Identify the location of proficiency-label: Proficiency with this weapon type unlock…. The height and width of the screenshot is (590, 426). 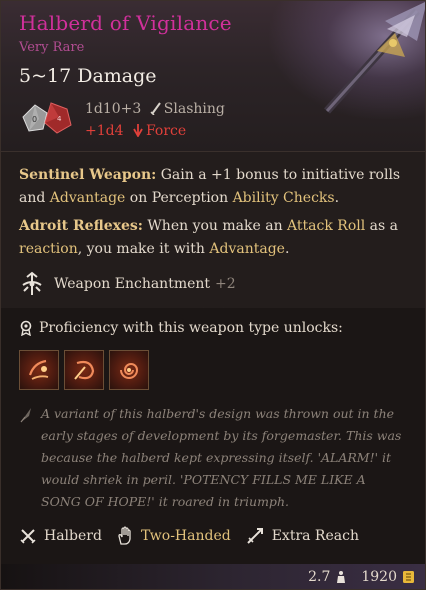
(191, 328).